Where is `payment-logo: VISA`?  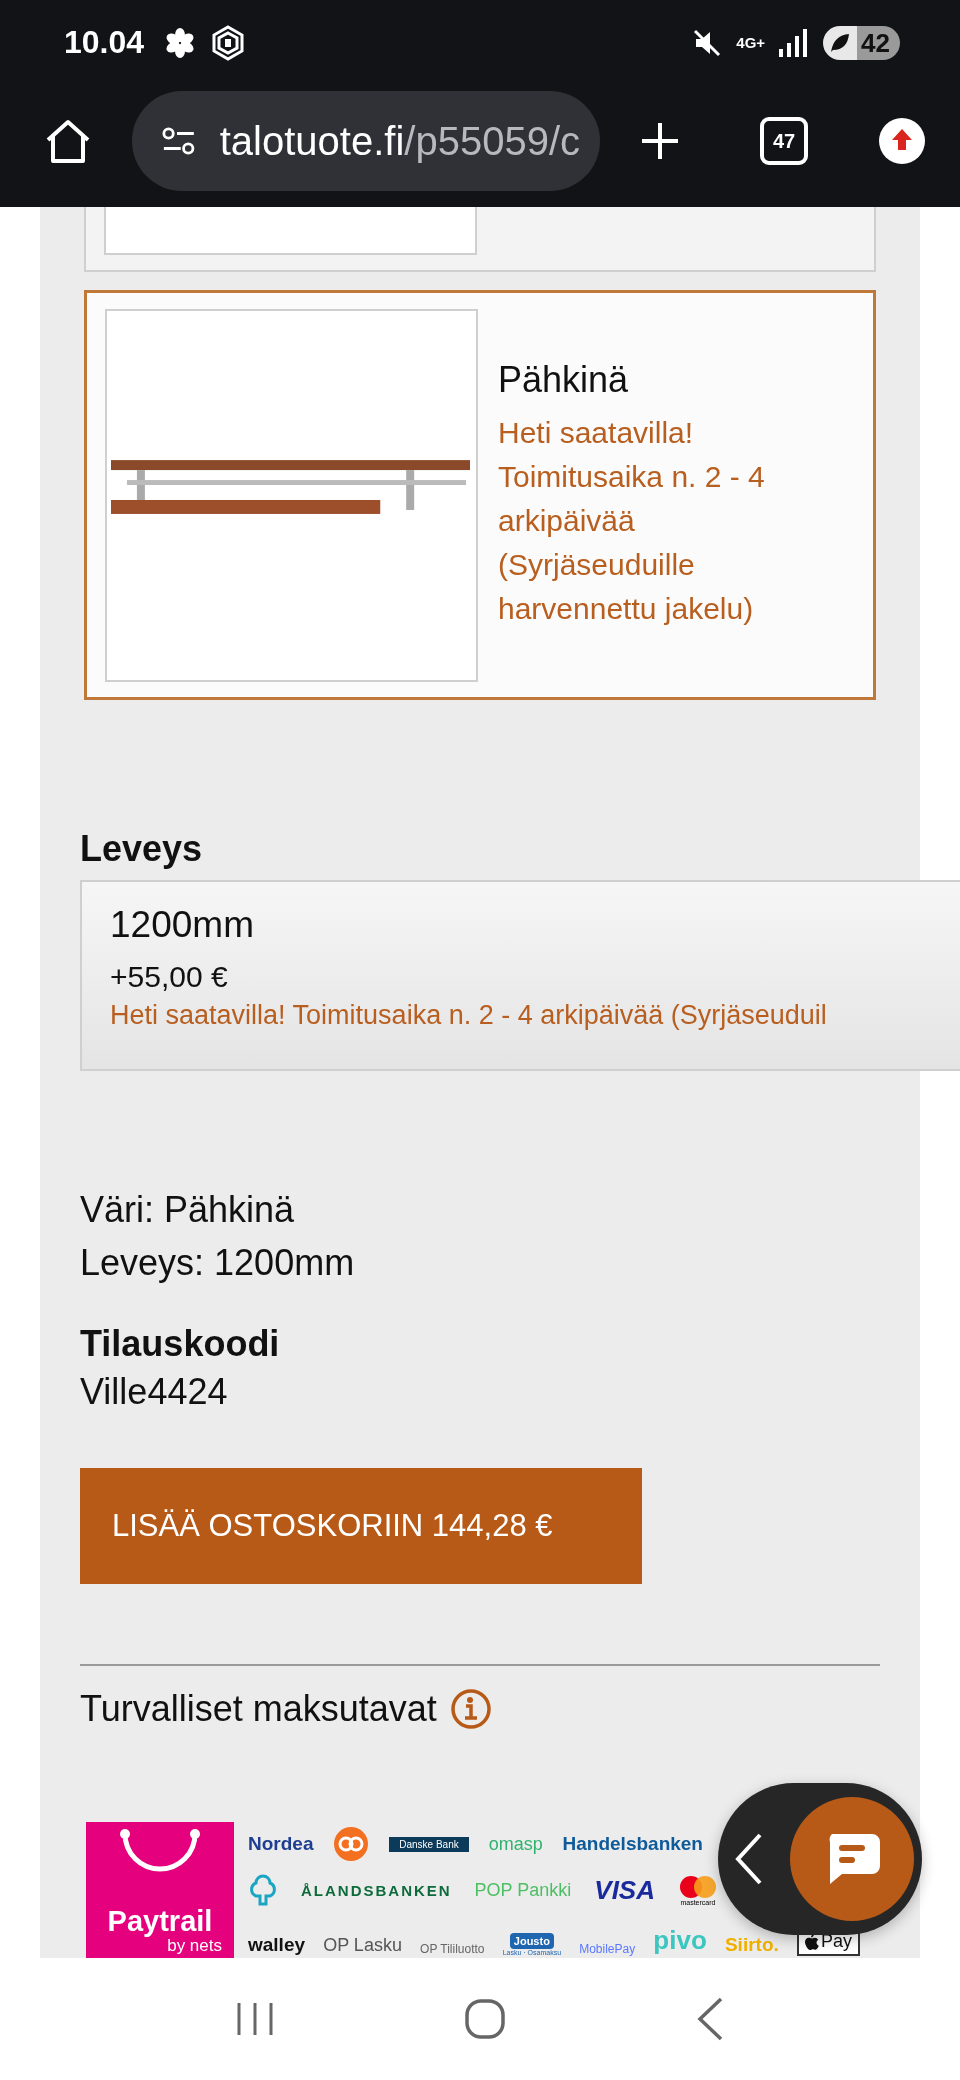 payment-logo: VISA is located at coordinates (624, 1890).